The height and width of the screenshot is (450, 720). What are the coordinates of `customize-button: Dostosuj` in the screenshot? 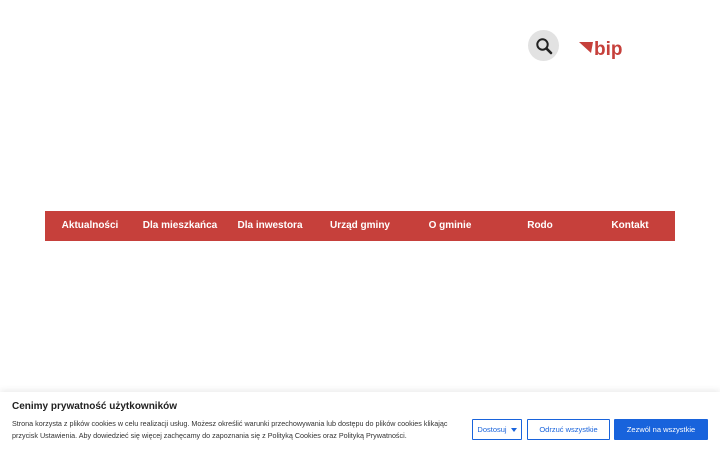 It's located at (497, 429).